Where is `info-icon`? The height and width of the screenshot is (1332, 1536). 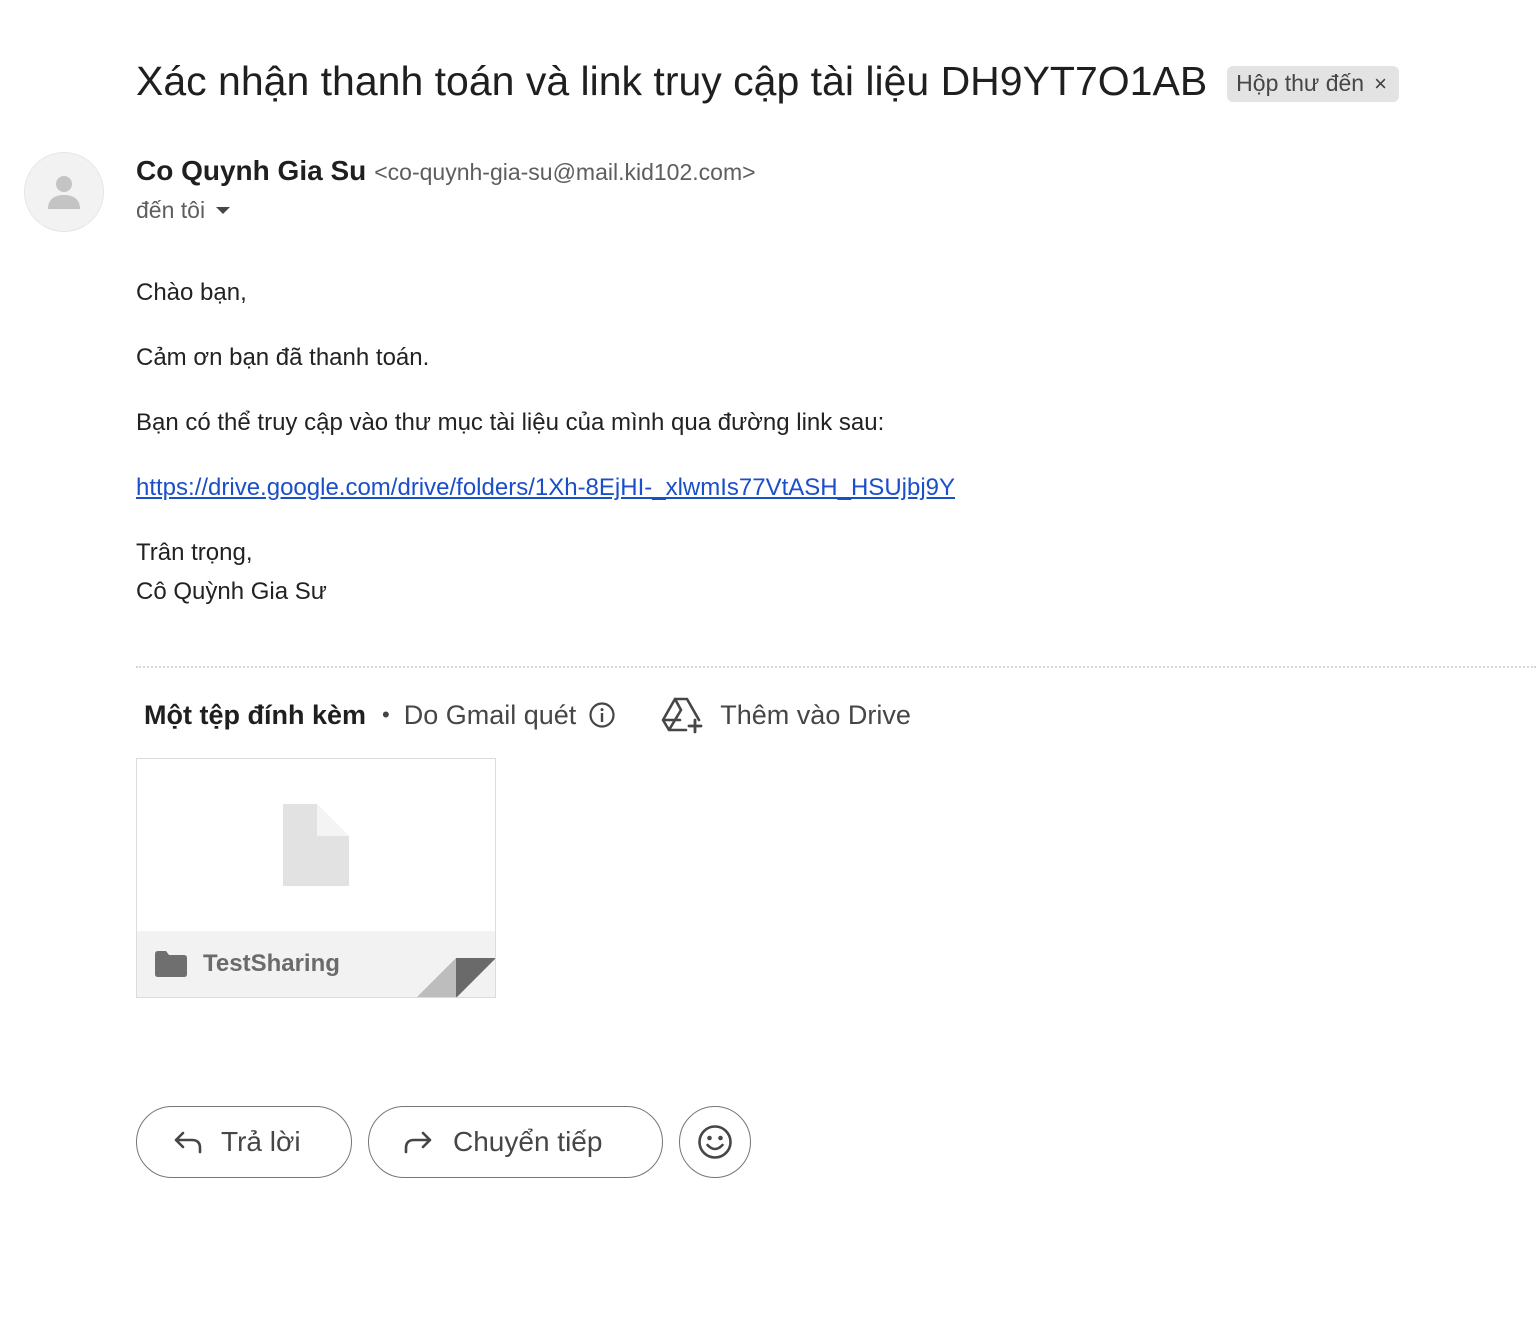
info-icon is located at coordinates (602, 715).